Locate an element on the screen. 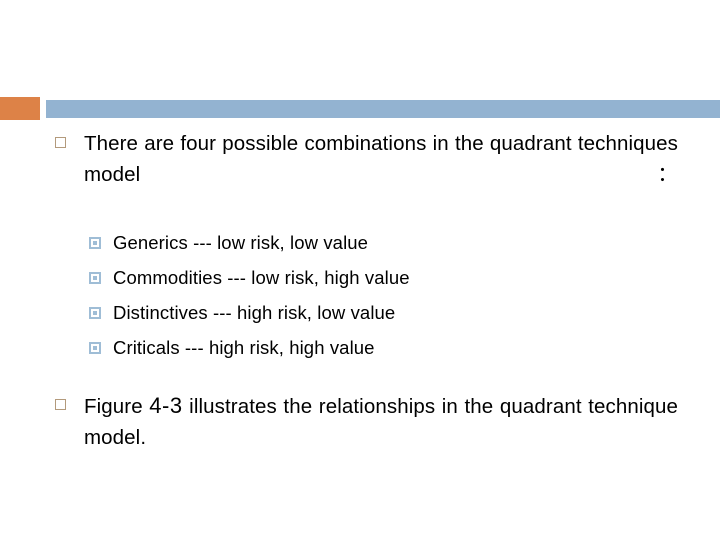 This screenshot has height=540, width=720. list-item: Distinctives --- high risk, low value is located at coordinates (360, 313).